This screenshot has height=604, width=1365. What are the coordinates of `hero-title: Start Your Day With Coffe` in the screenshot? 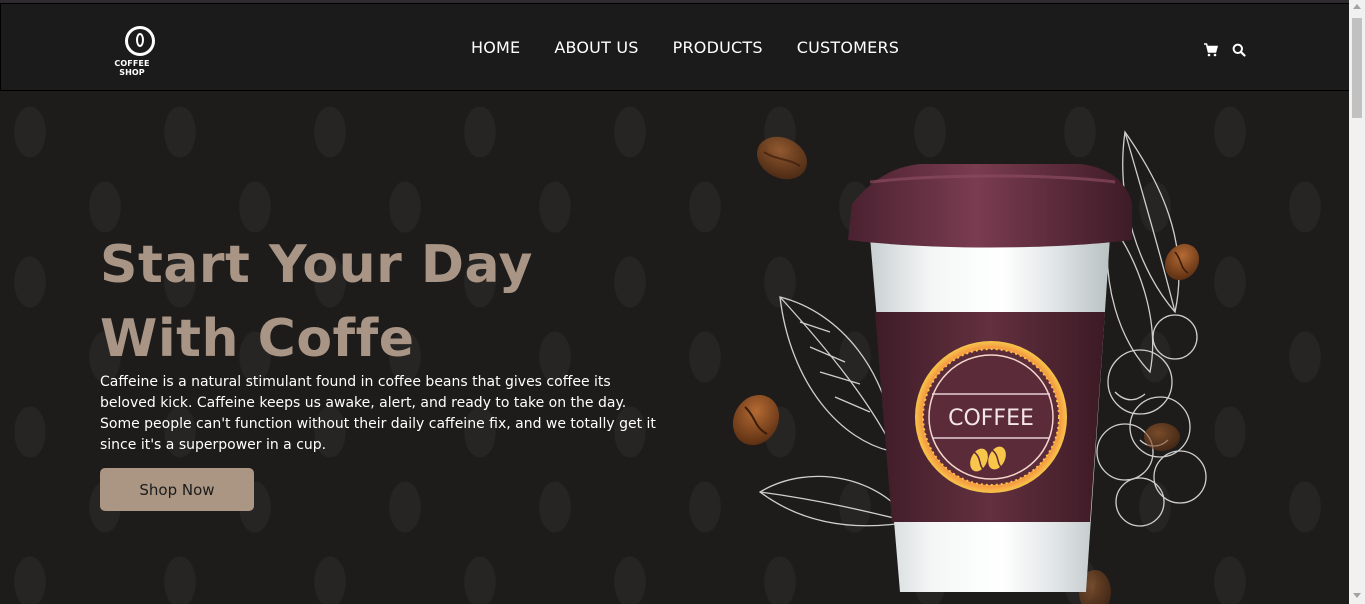 It's located at (360, 302).